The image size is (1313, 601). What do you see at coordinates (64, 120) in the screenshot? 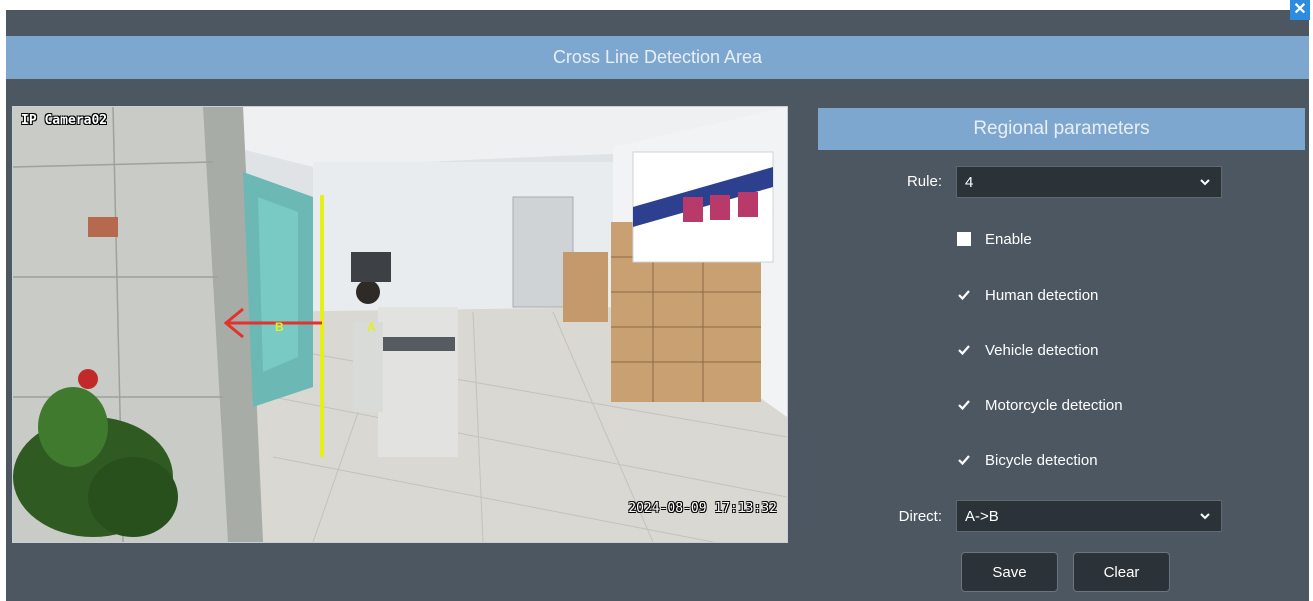
I see `camera-name: IP Camera02` at bounding box center [64, 120].